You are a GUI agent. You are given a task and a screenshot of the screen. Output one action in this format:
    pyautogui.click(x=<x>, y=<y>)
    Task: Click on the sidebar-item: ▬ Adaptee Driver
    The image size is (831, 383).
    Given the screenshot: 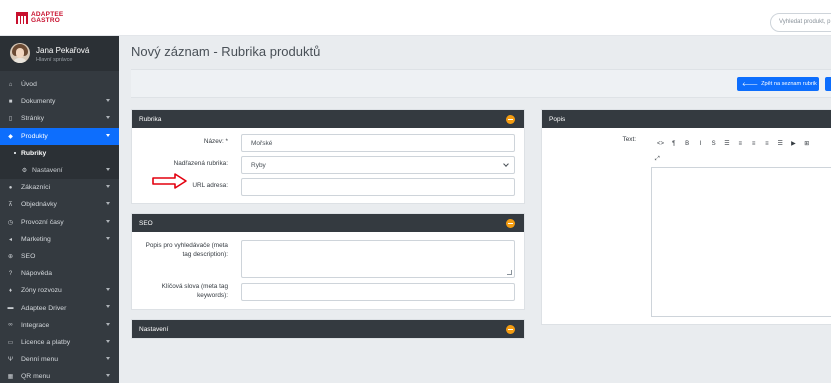 What is the action you would take?
    pyautogui.click(x=59, y=307)
    